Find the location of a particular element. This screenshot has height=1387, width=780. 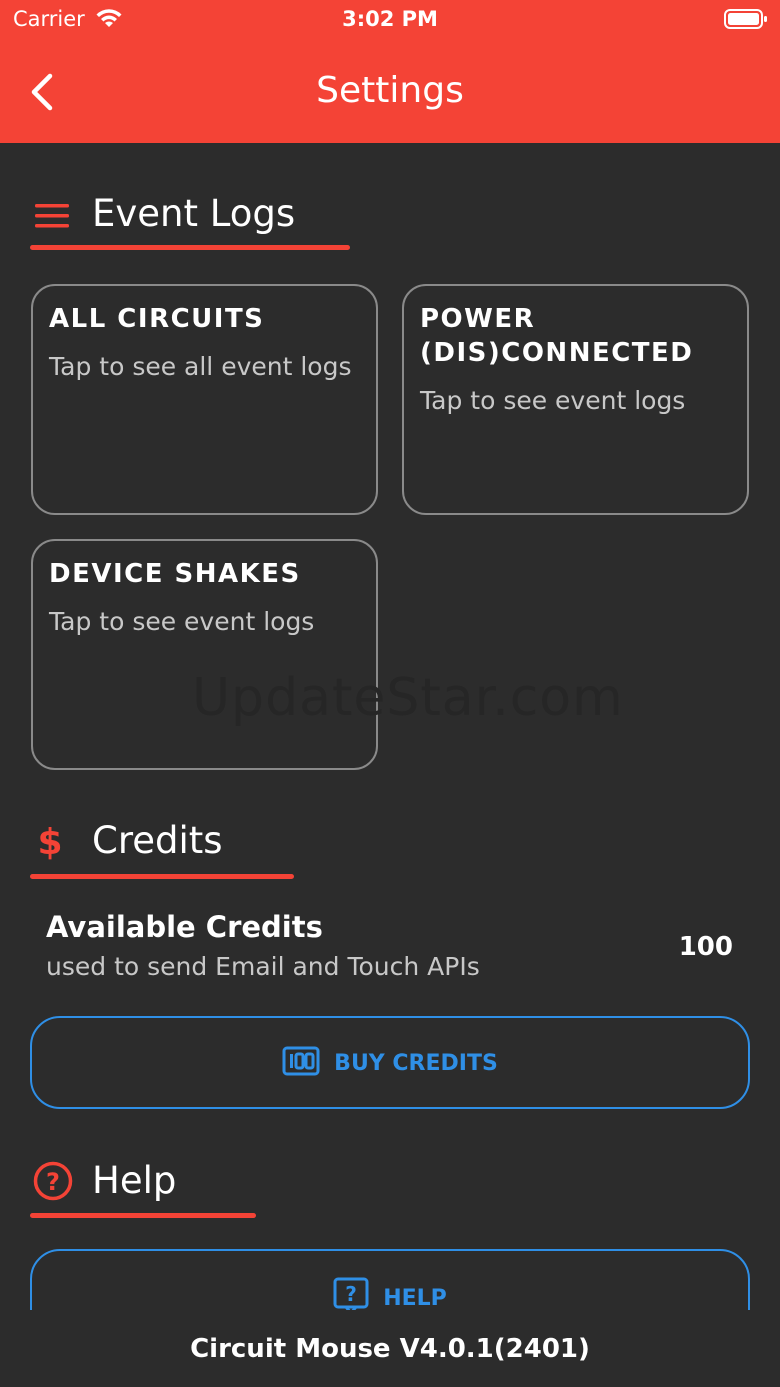

dollar-icon: $ is located at coordinates (50, 843).